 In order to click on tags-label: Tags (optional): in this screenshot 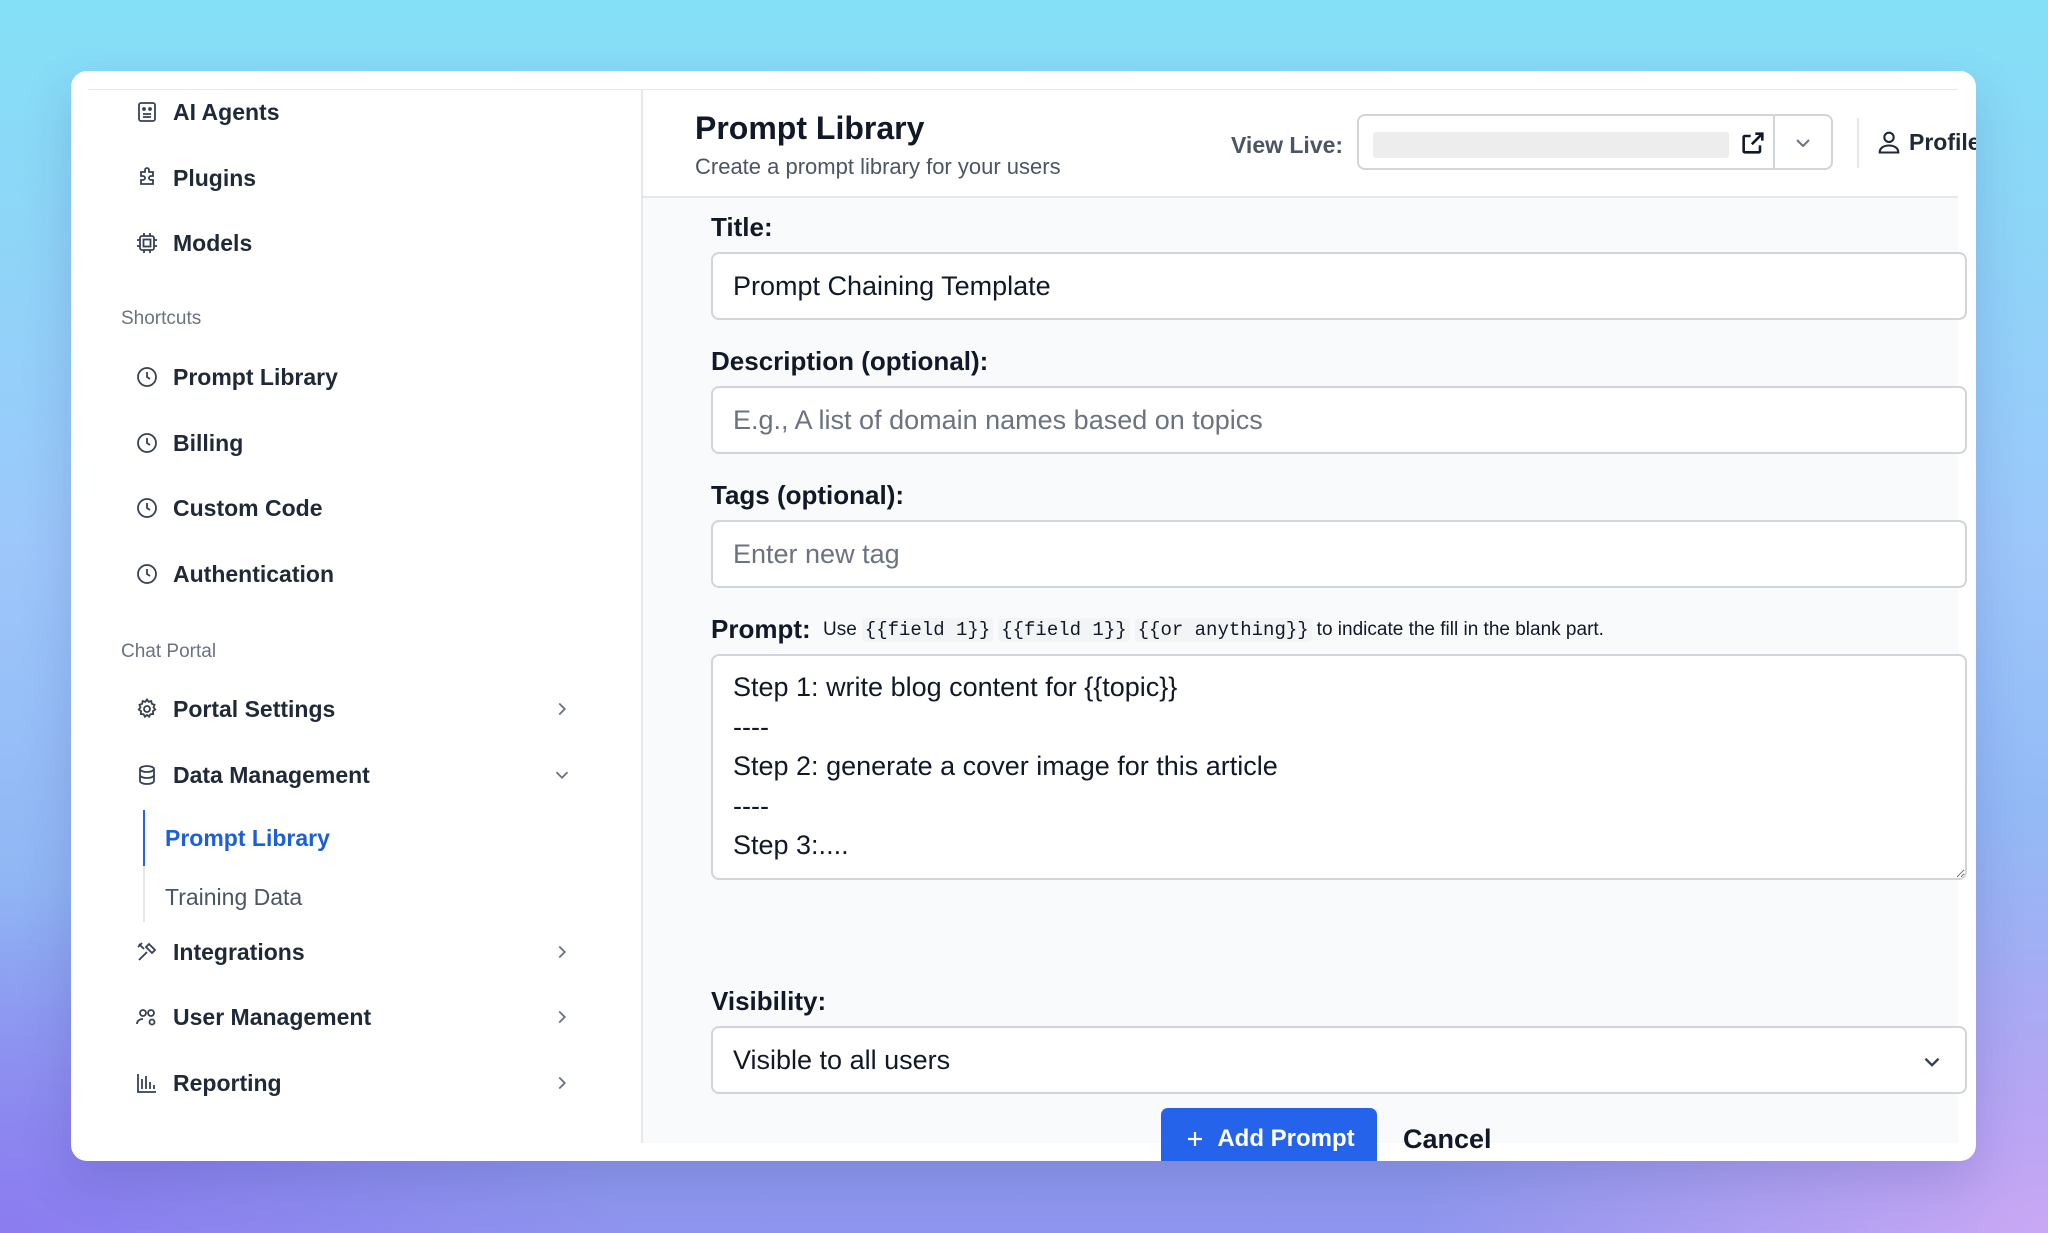, I will do `click(808, 495)`.